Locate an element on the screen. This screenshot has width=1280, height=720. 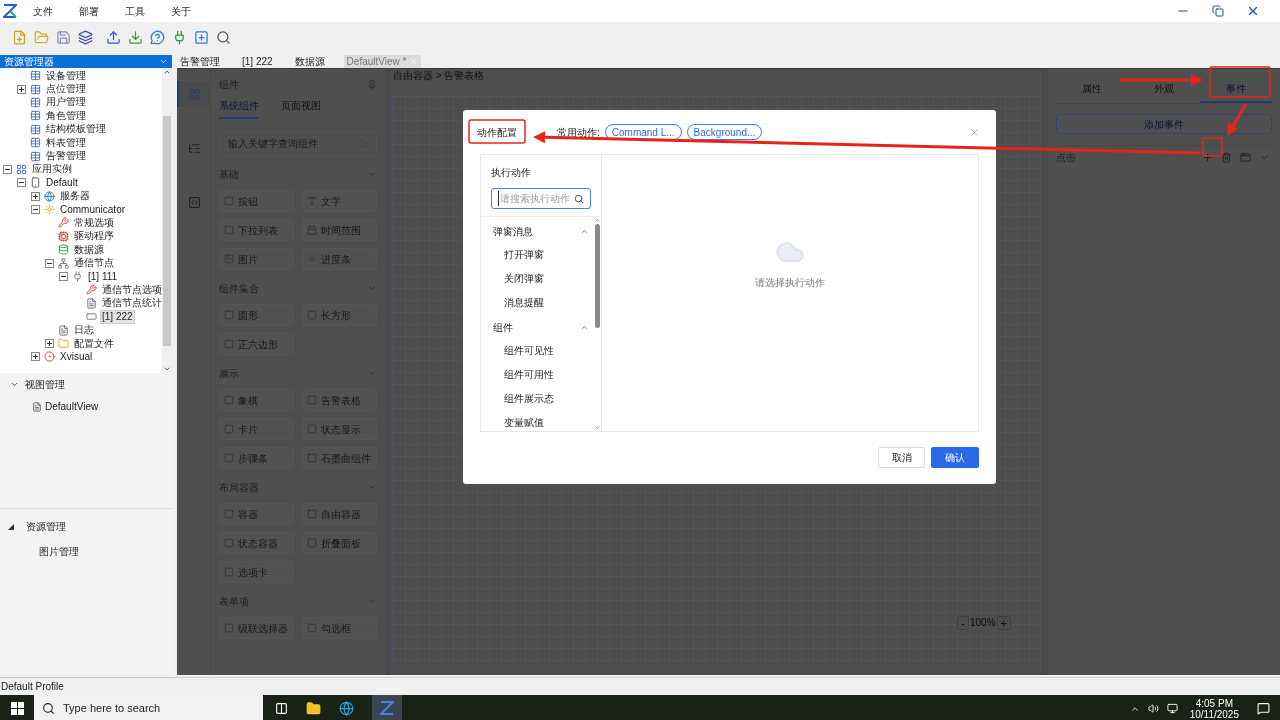
stack-icon is located at coordinates (85, 37).